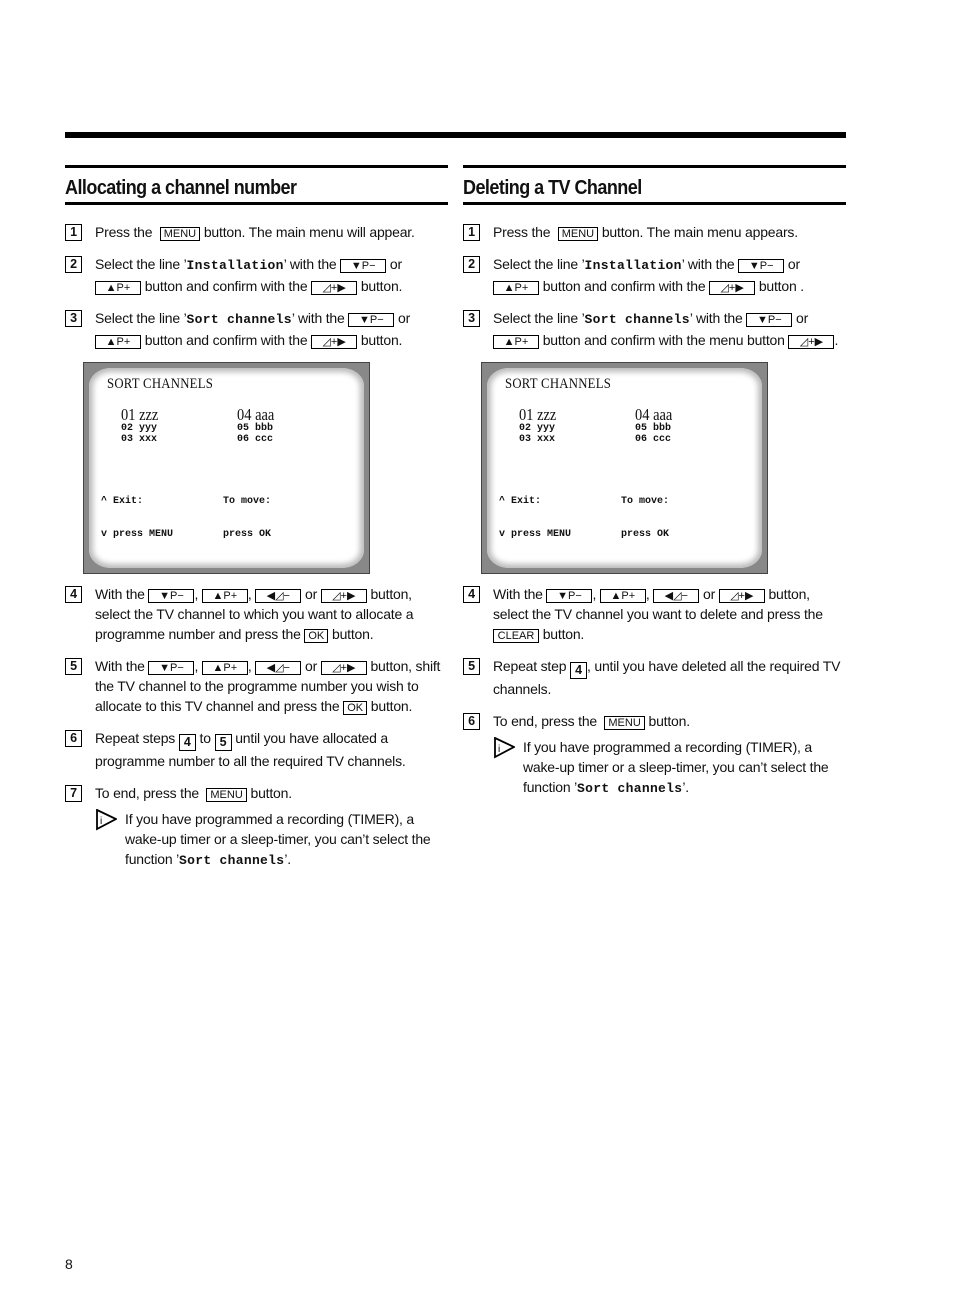 This screenshot has width=954, height=1302. I want to click on top-rule, so click(455, 135).